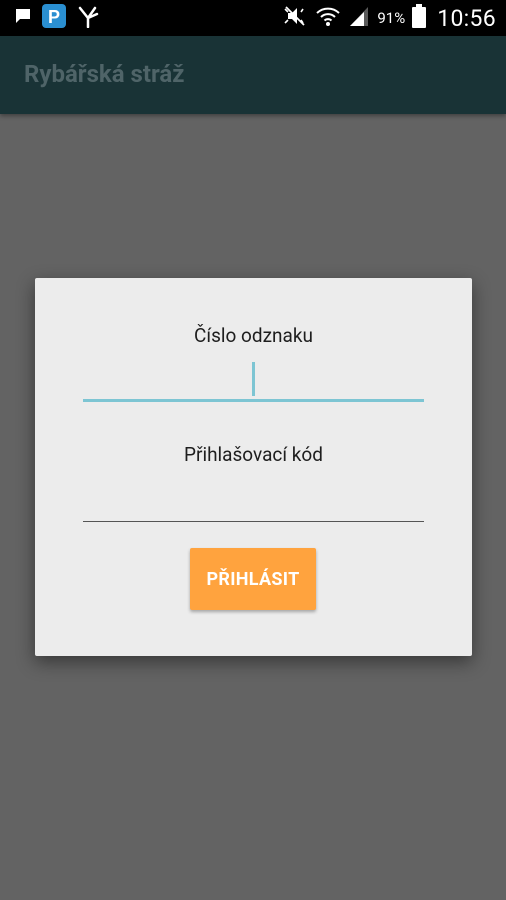 The height and width of the screenshot is (900, 506). What do you see at coordinates (23, 18) in the screenshot?
I see `message-icon` at bounding box center [23, 18].